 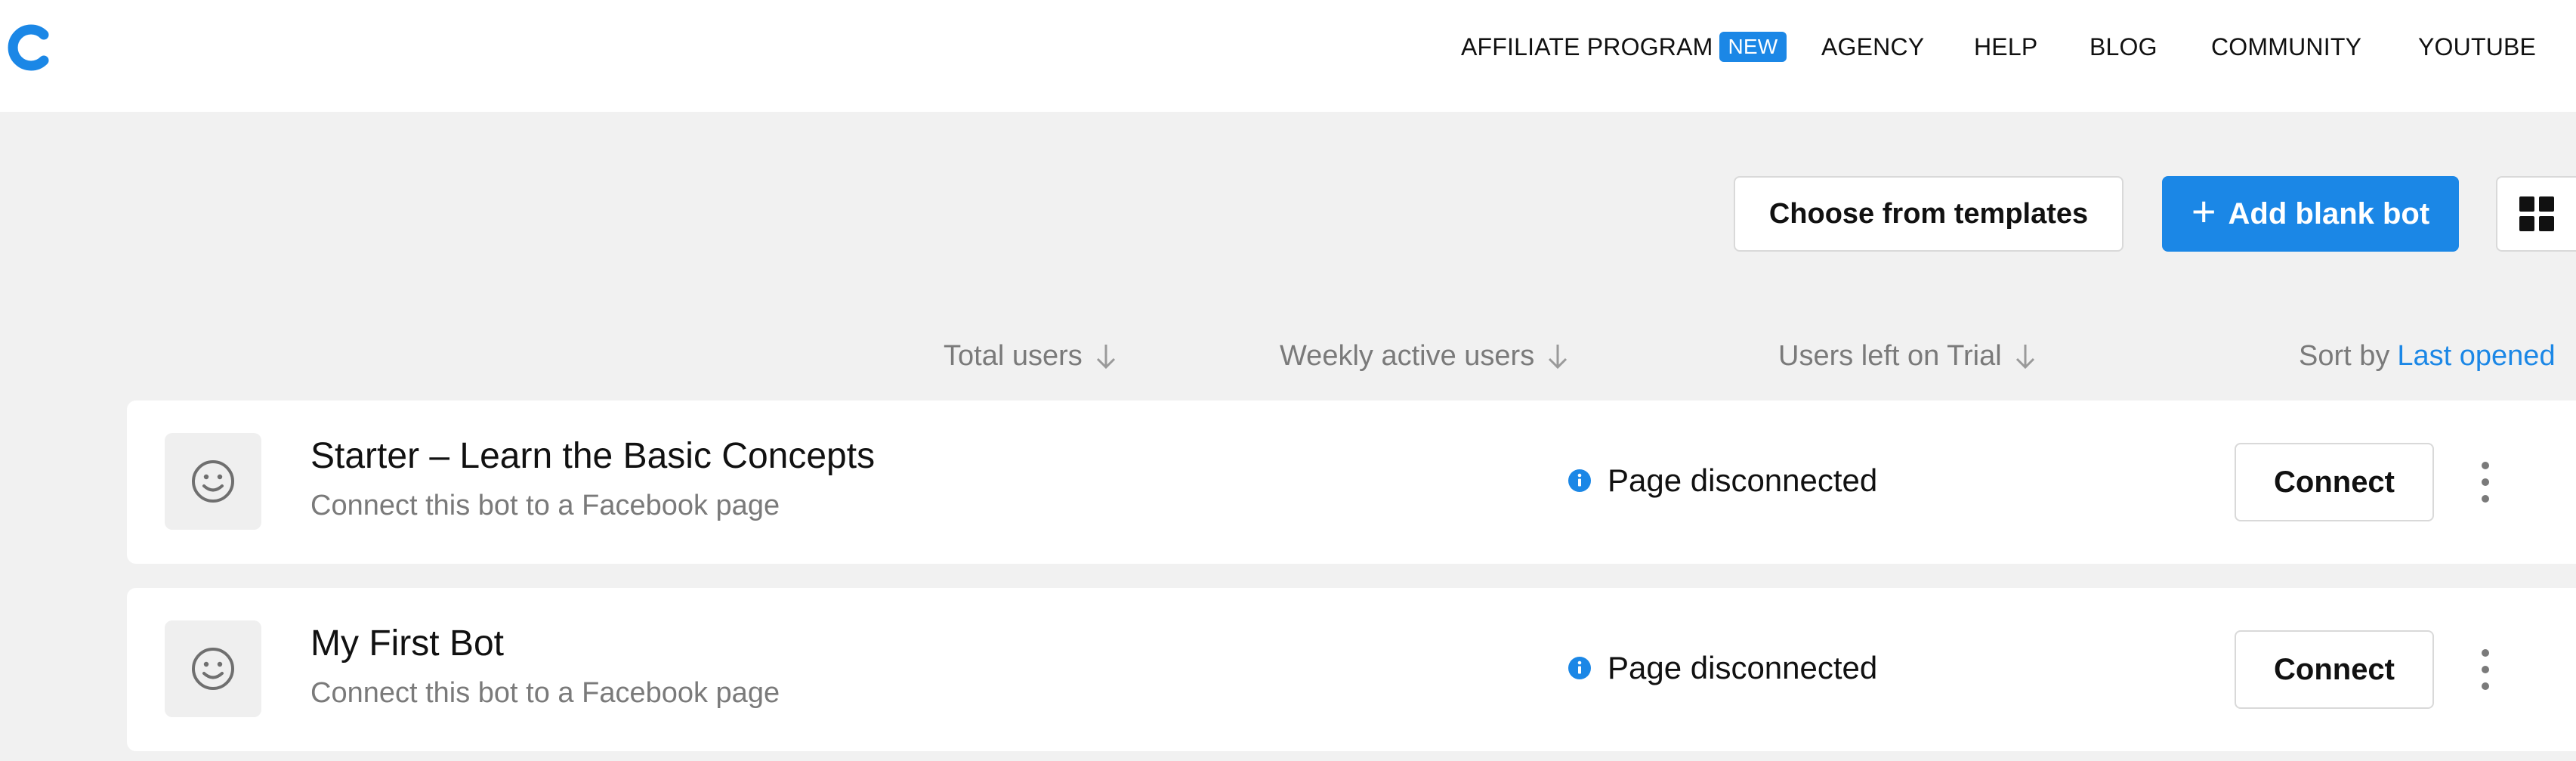 What do you see at coordinates (29, 48) in the screenshot?
I see `logo-icon` at bounding box center [29, 48].